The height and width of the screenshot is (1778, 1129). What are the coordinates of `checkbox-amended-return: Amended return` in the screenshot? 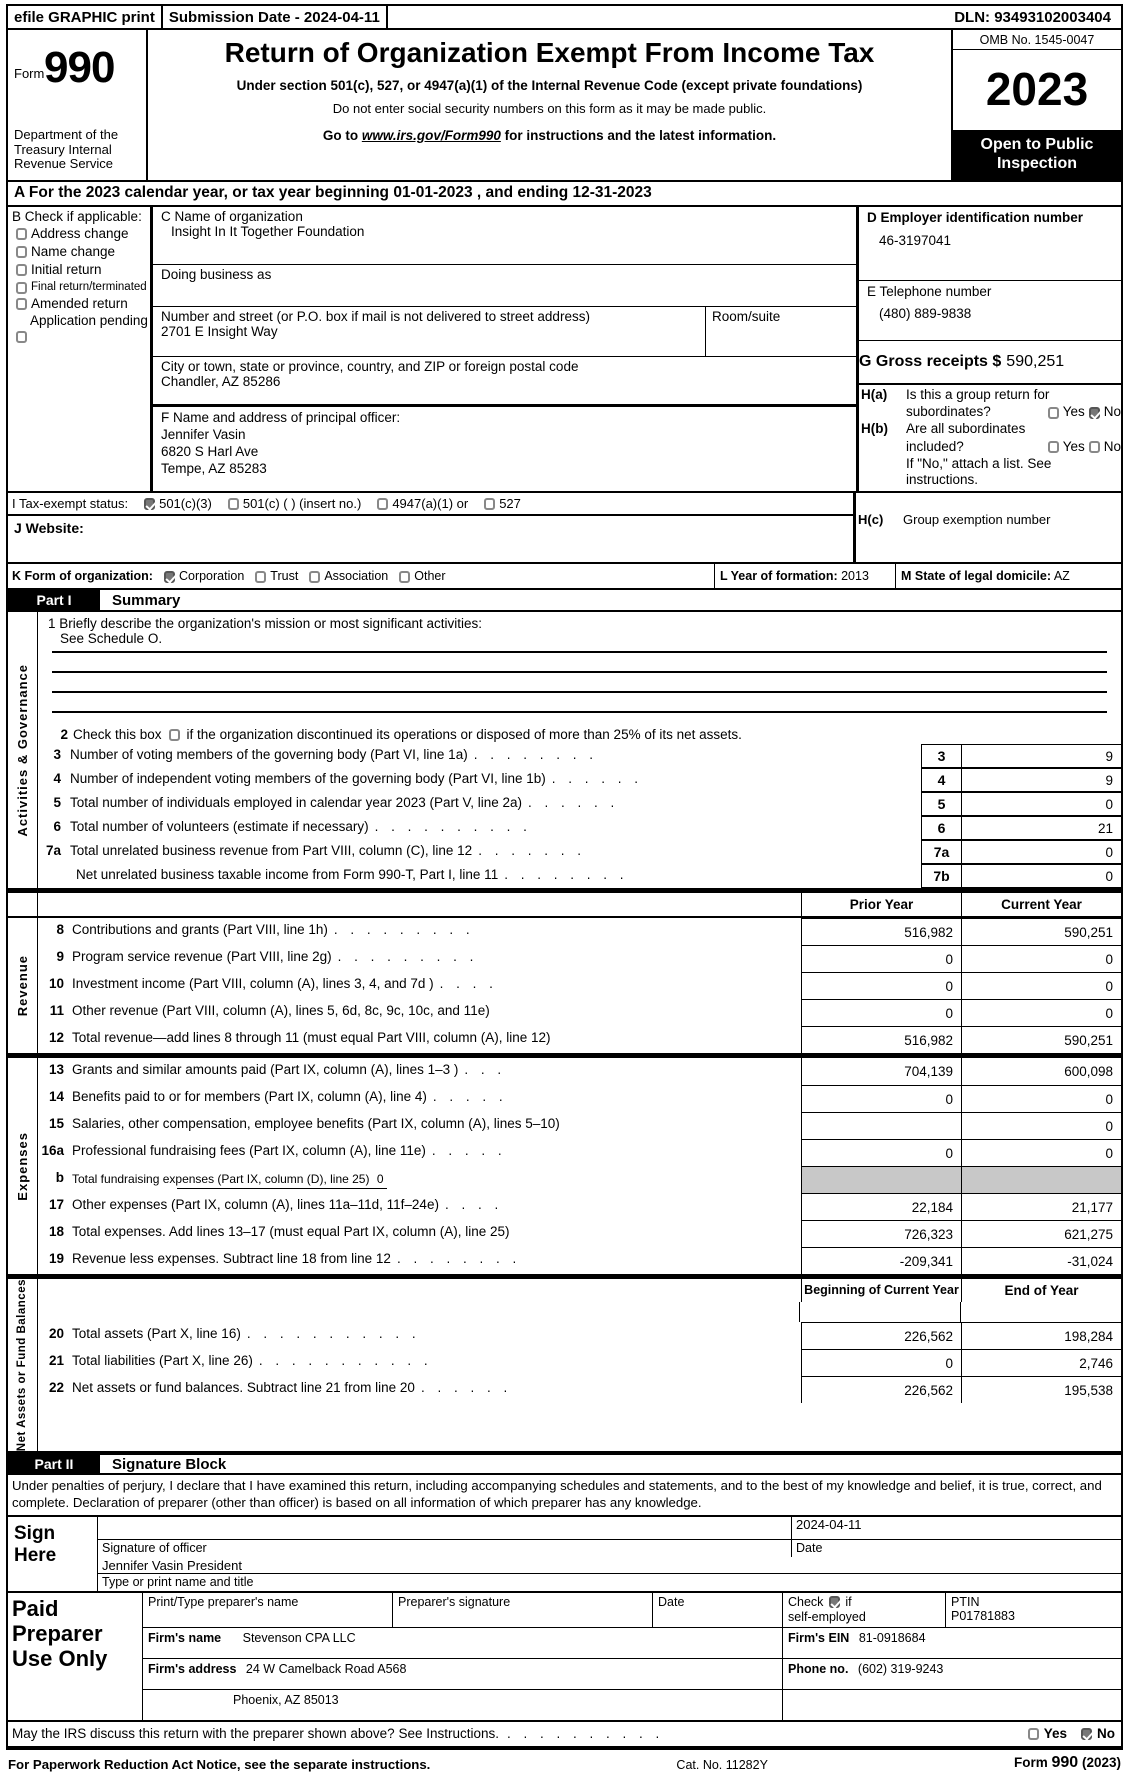 It's located at (83, 303).